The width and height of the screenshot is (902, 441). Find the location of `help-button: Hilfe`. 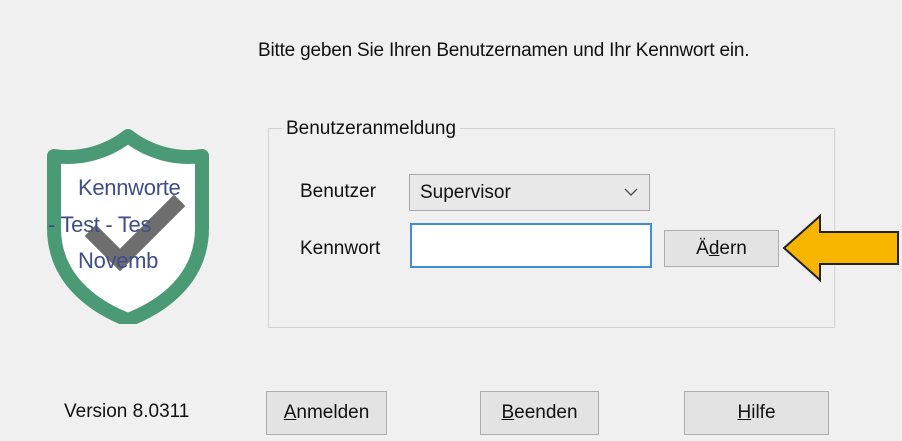

help-button: Hilfe is located at coordinates (756, 413).